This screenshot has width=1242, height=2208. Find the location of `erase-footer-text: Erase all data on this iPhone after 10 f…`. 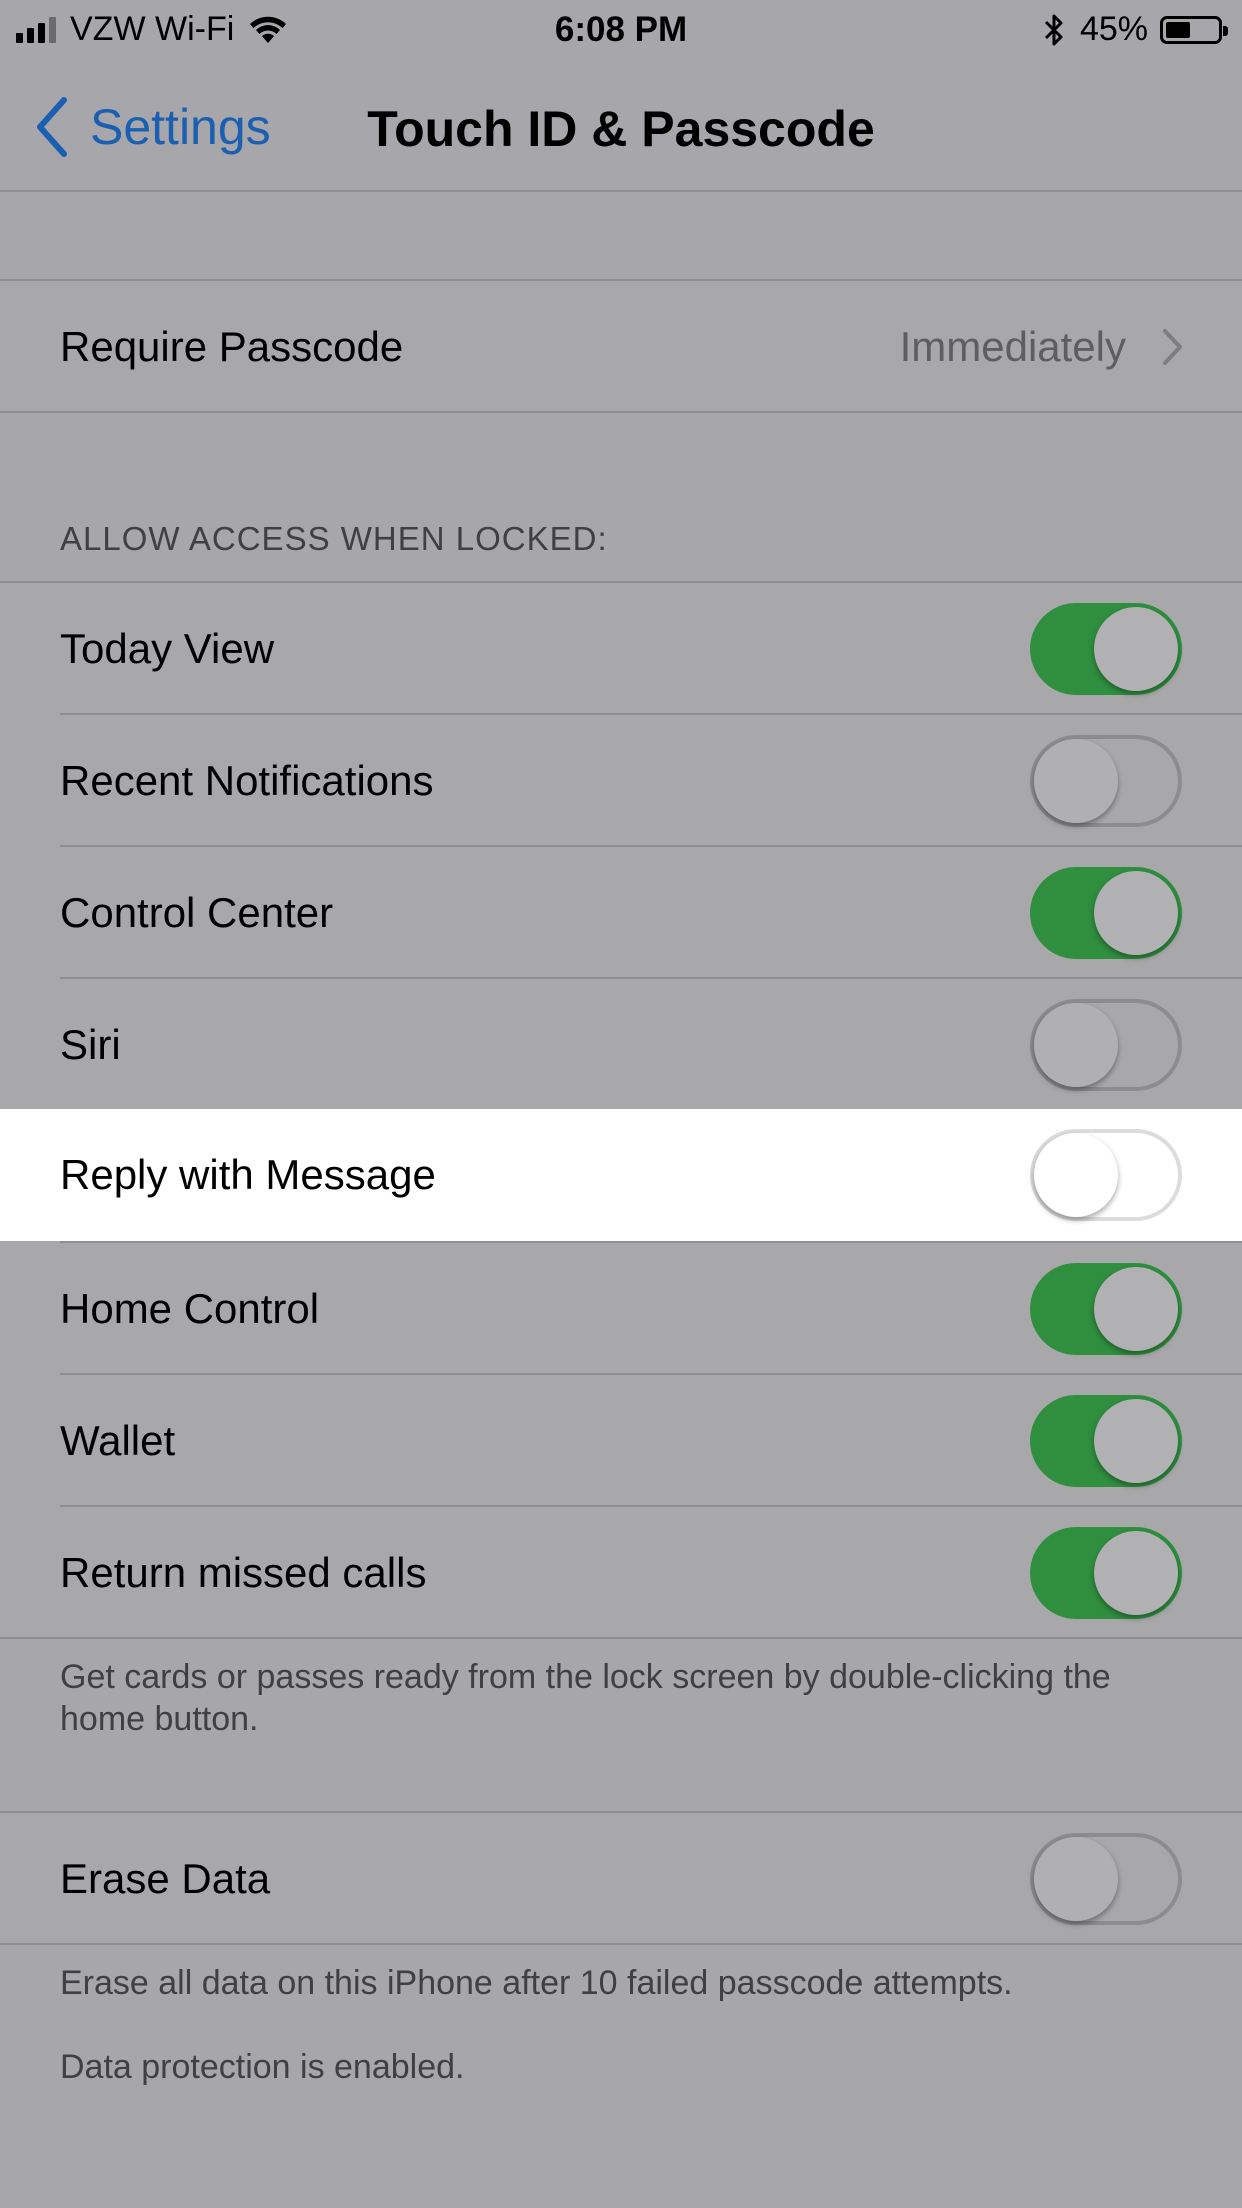

erase-footer-text: Erase all data on this iPhone after 10 f… is located at coordinates (536, 1983).